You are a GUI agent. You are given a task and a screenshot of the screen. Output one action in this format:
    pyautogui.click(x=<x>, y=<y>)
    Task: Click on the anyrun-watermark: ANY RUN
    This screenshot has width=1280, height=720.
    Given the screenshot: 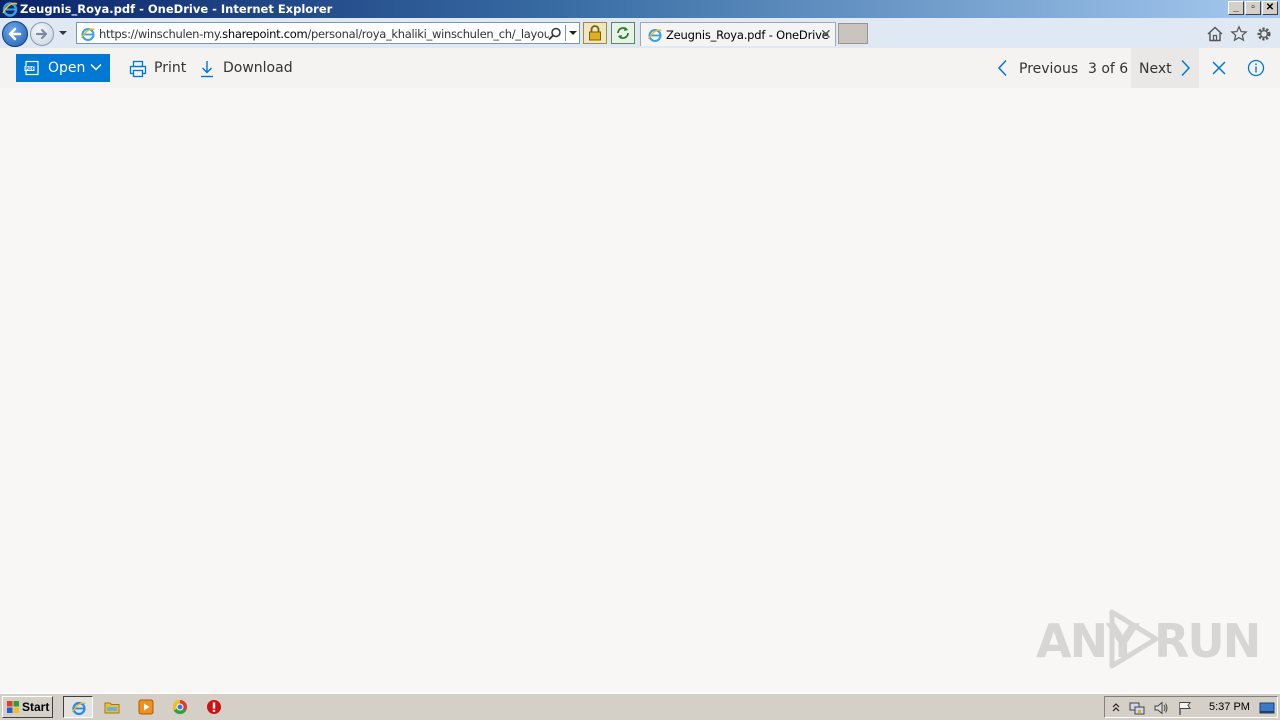 What is the action you would take?
    pyautogui.click(x=1148, y=639)
    